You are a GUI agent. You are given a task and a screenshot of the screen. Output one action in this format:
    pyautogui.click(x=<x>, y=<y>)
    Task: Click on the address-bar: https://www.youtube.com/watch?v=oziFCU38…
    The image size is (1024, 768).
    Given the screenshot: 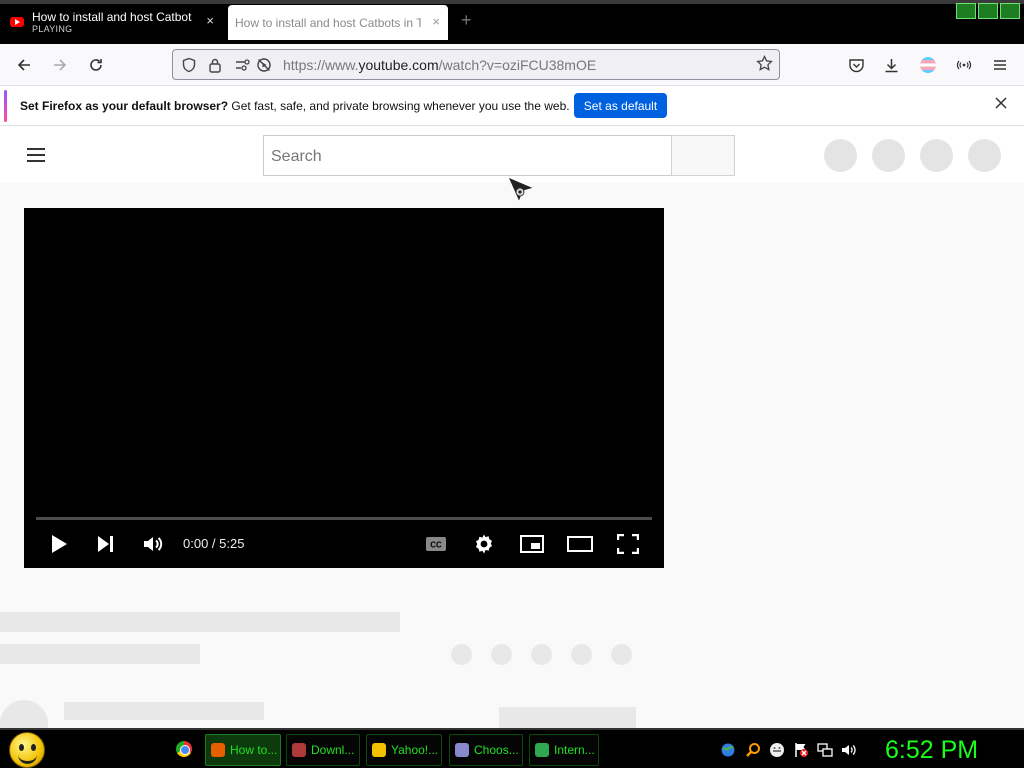 What is the action you would take?
    pyautogui.click(x=476, y=64)
    